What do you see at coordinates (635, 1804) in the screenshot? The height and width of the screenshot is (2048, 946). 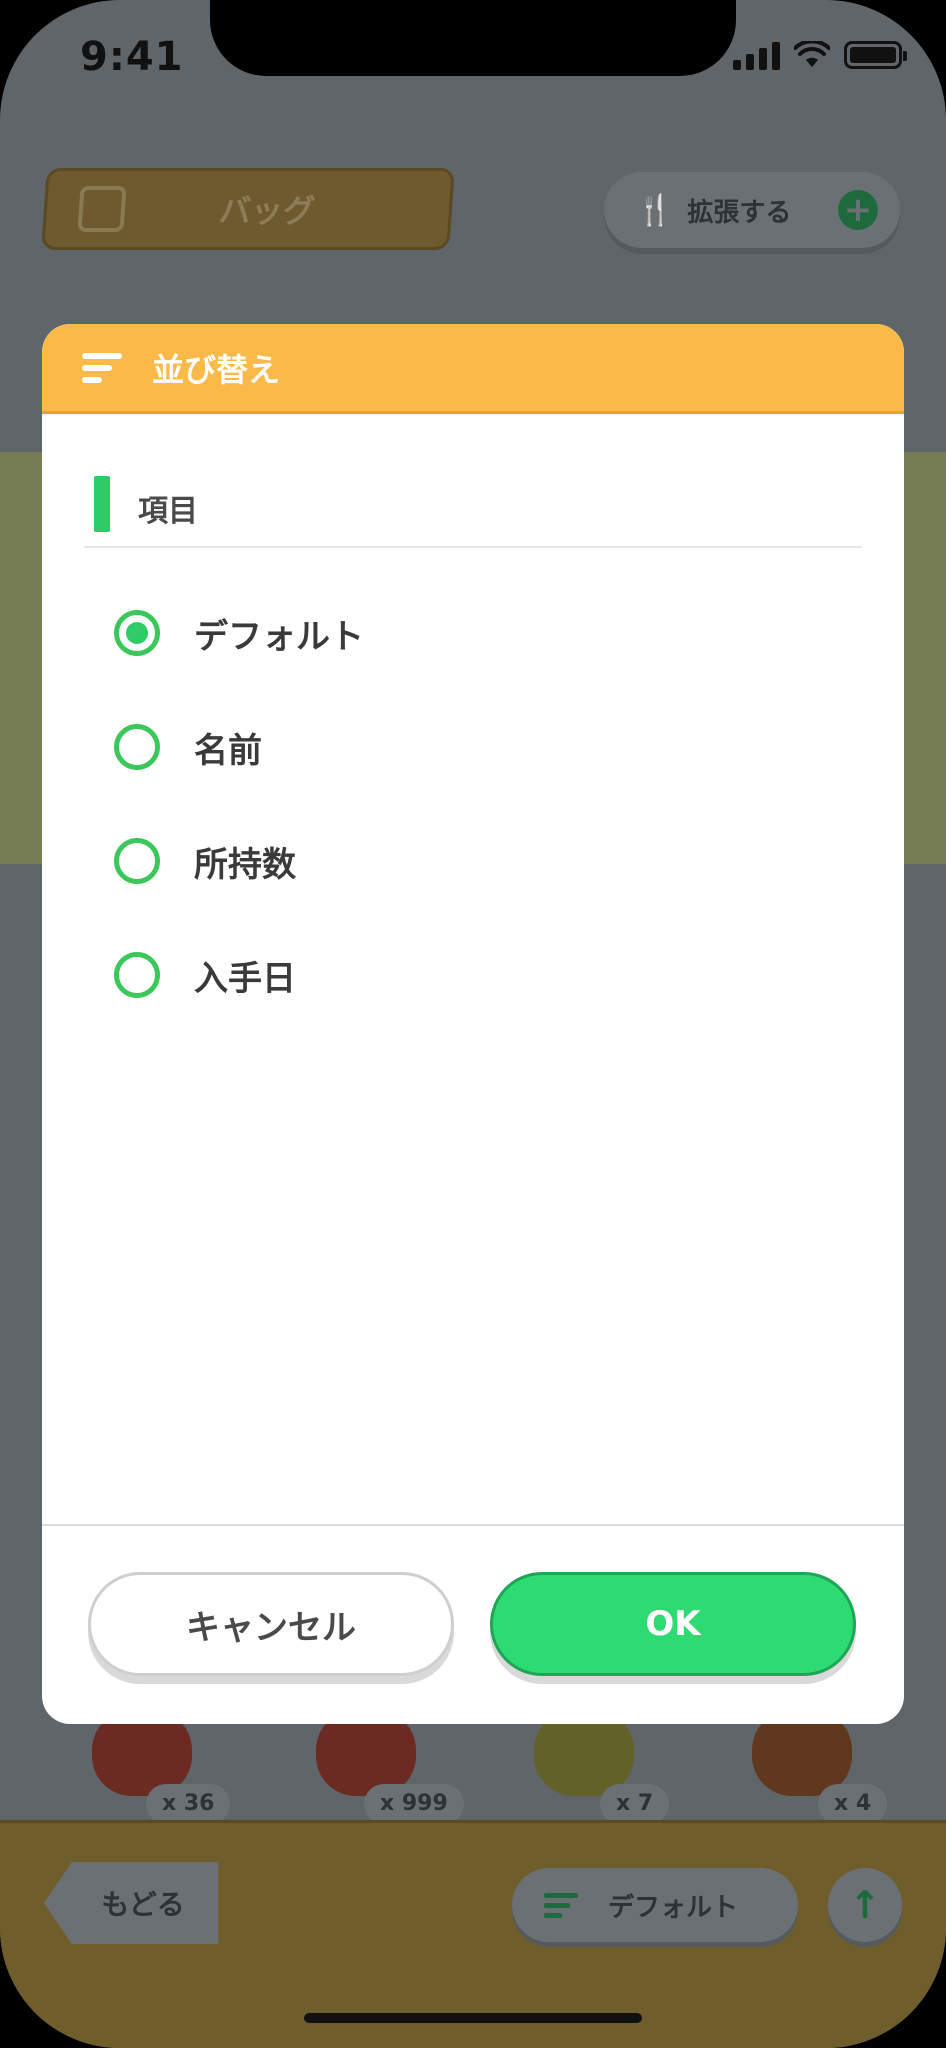 I see `item-count: x 7` at bounding box center [635, 1804].